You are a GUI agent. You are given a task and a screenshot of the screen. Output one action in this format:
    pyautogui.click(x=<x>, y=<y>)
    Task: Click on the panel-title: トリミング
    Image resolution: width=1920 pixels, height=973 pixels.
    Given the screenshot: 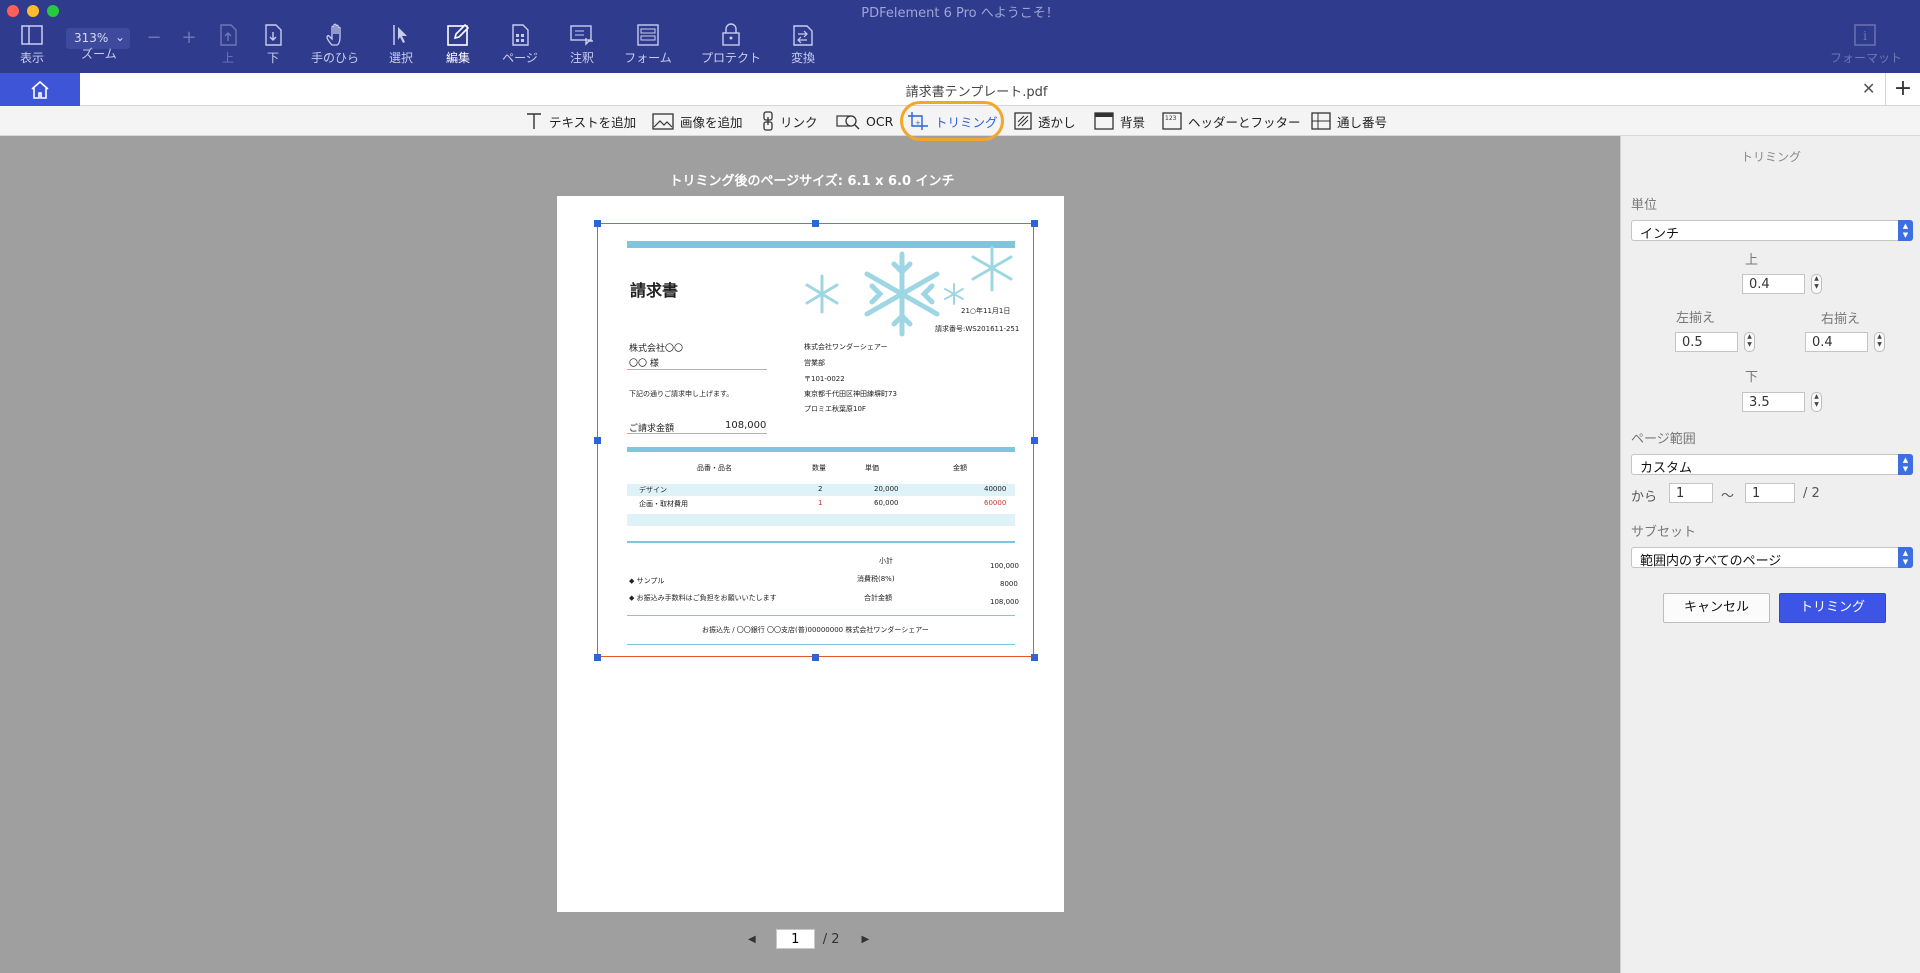 What is the action you would take?
    pyautogui.click(x=1770, y=157)
    